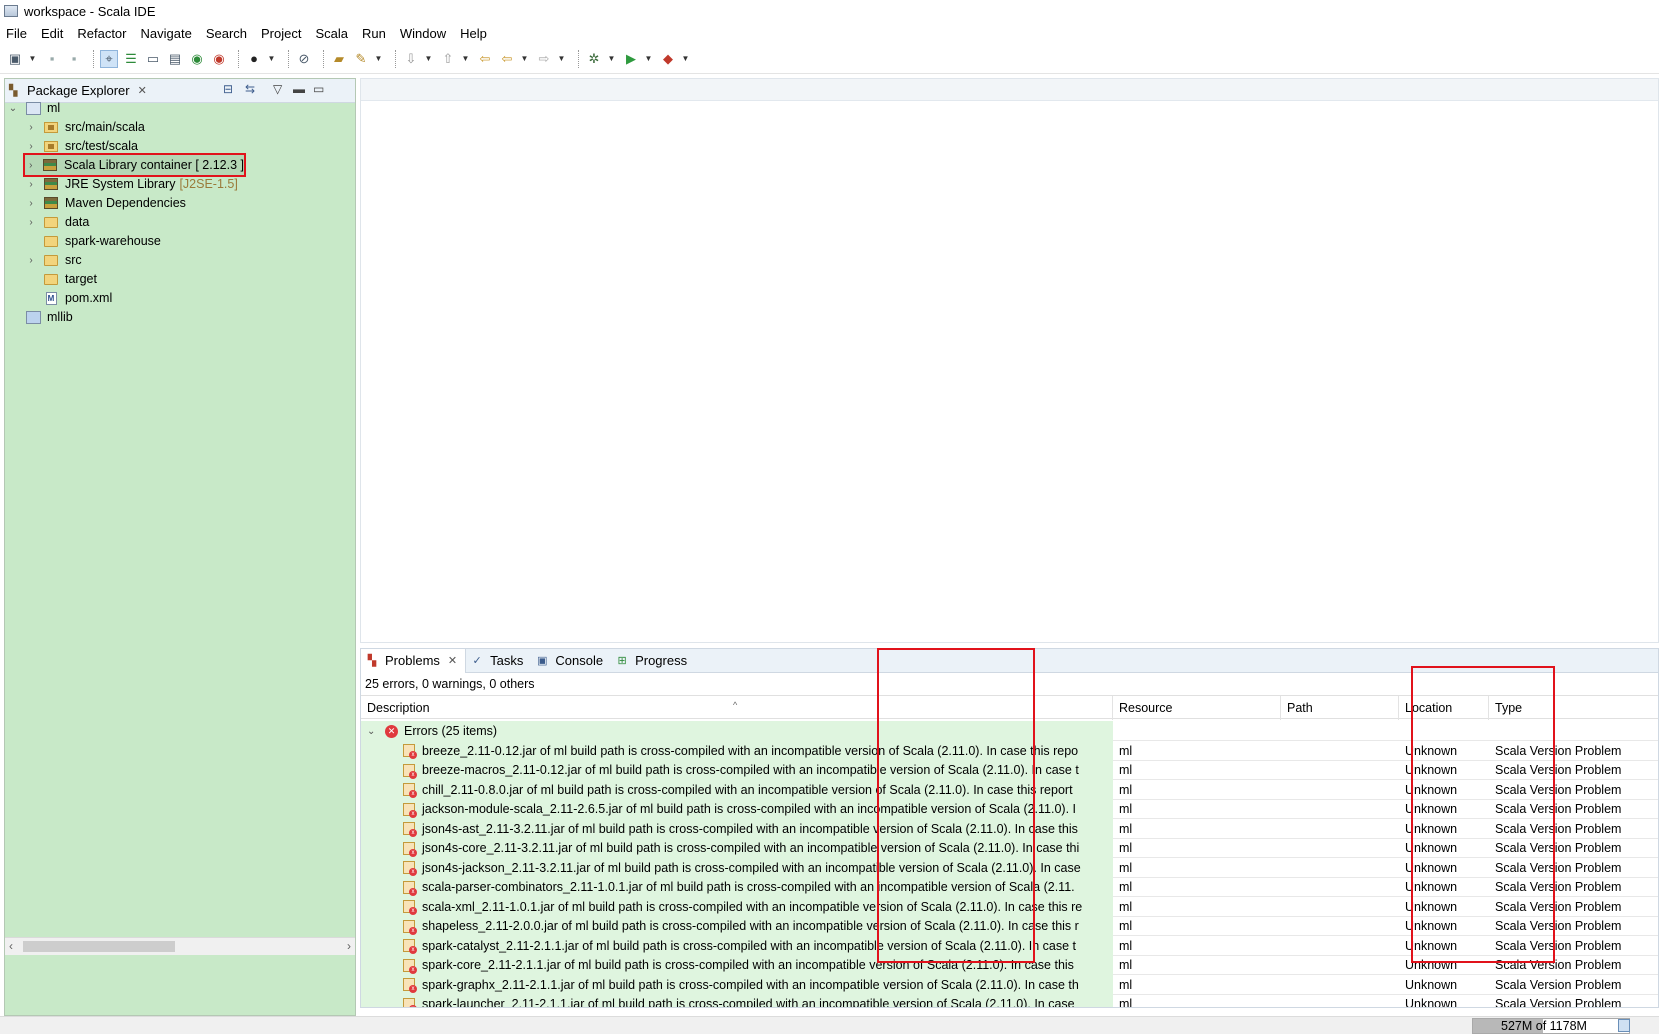  I want to click on view-menu-icon: ▽, so click(277, 89).